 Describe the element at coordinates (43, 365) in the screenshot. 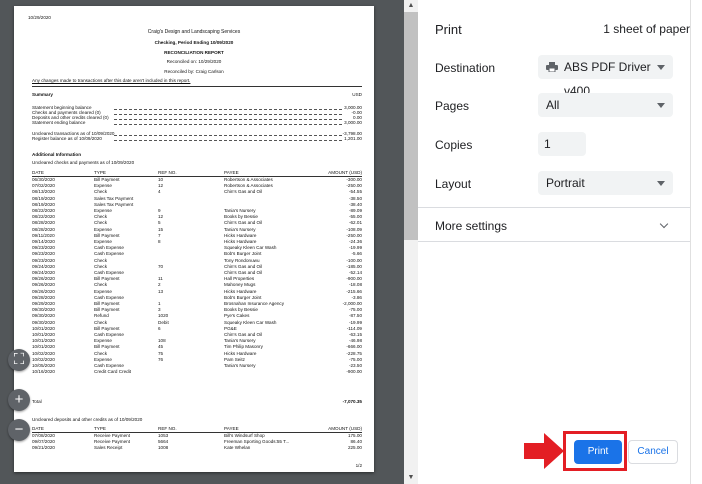

I see `table-cell: 10/05/2020` at that location.